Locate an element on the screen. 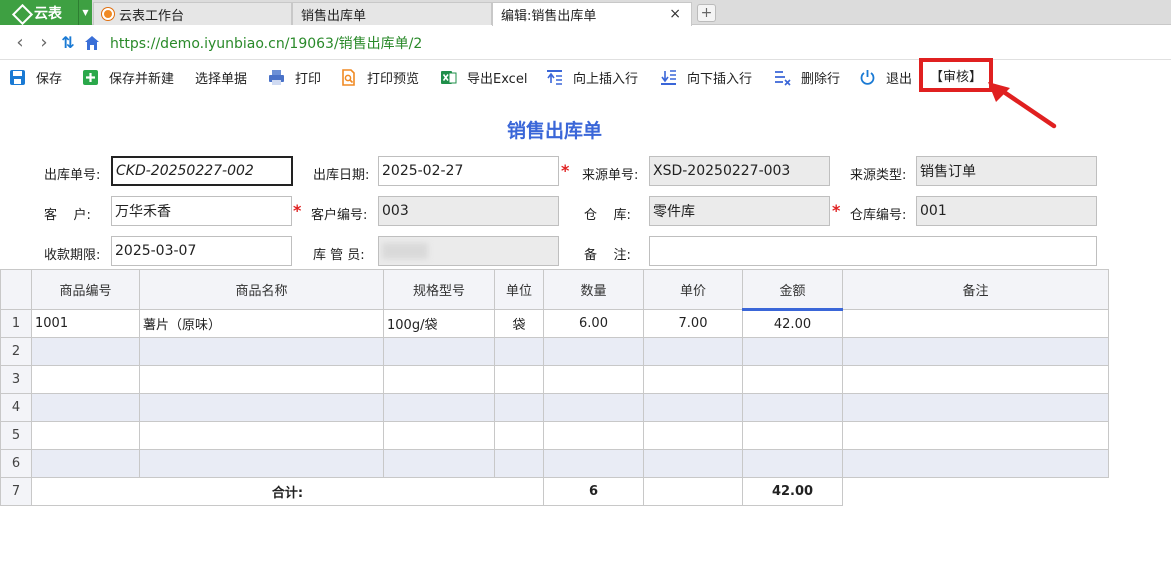 The width and height of the screenshot is (1171, 561). exit-button: 退出 is located at coordinates (885, 77).